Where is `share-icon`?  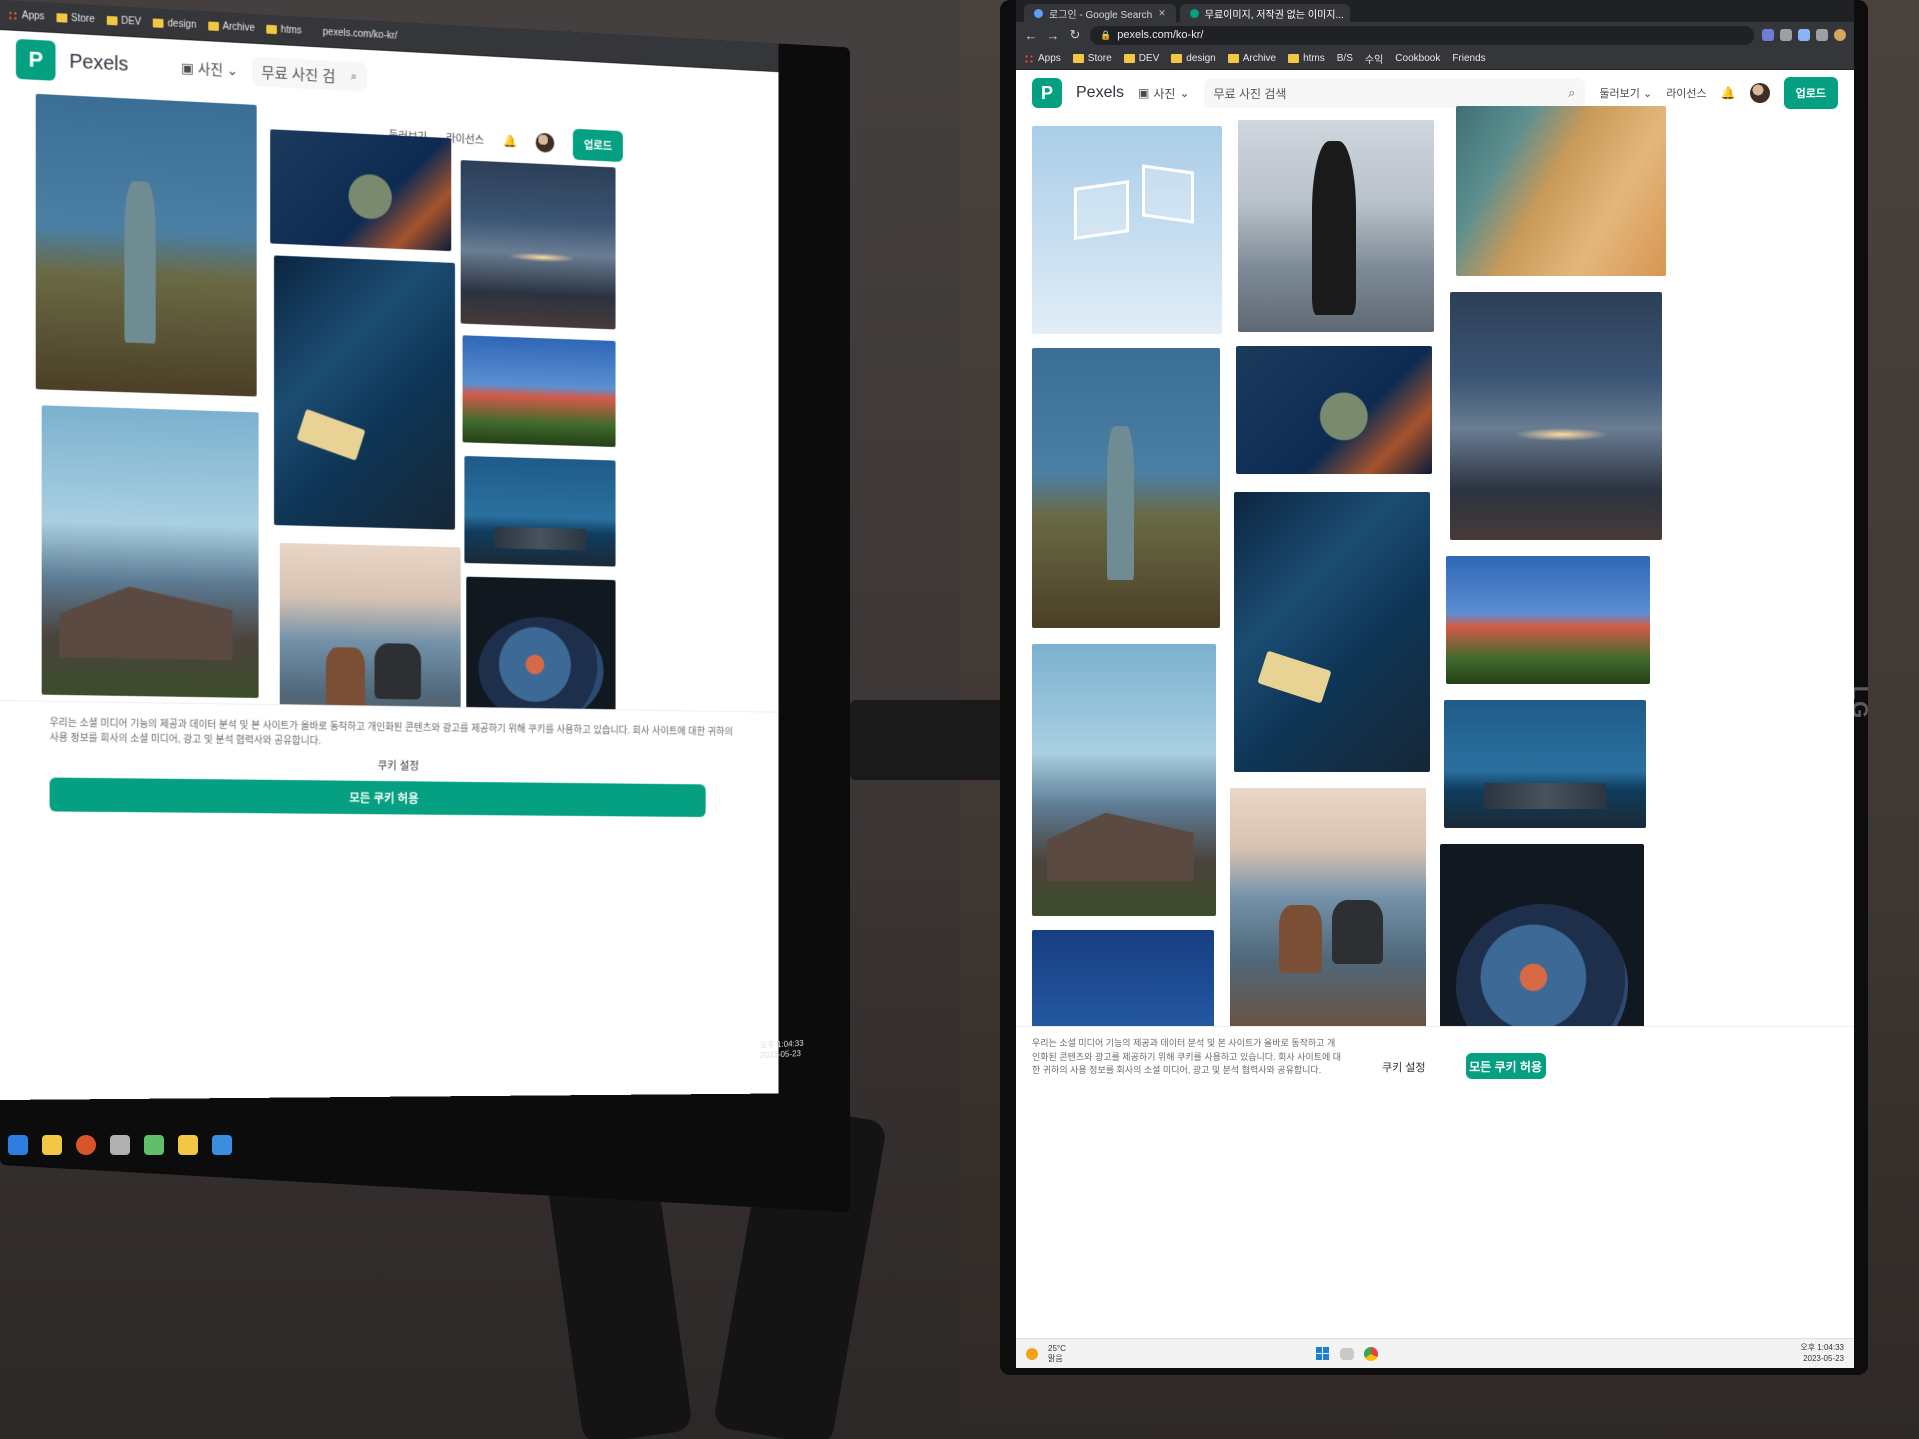 share-icon is located at coordinates (1786, 35).